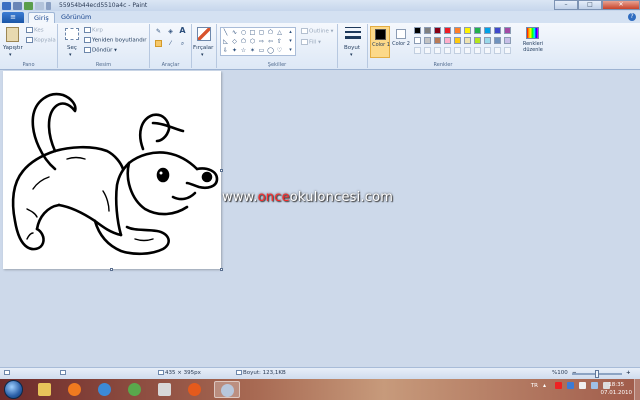 The width and height of the screenshot is (640, 400). What do you see at coordinates (317, 31) in the screenshot?
I see `outline-button: Outline ▾` at bounding box center [317, 31].